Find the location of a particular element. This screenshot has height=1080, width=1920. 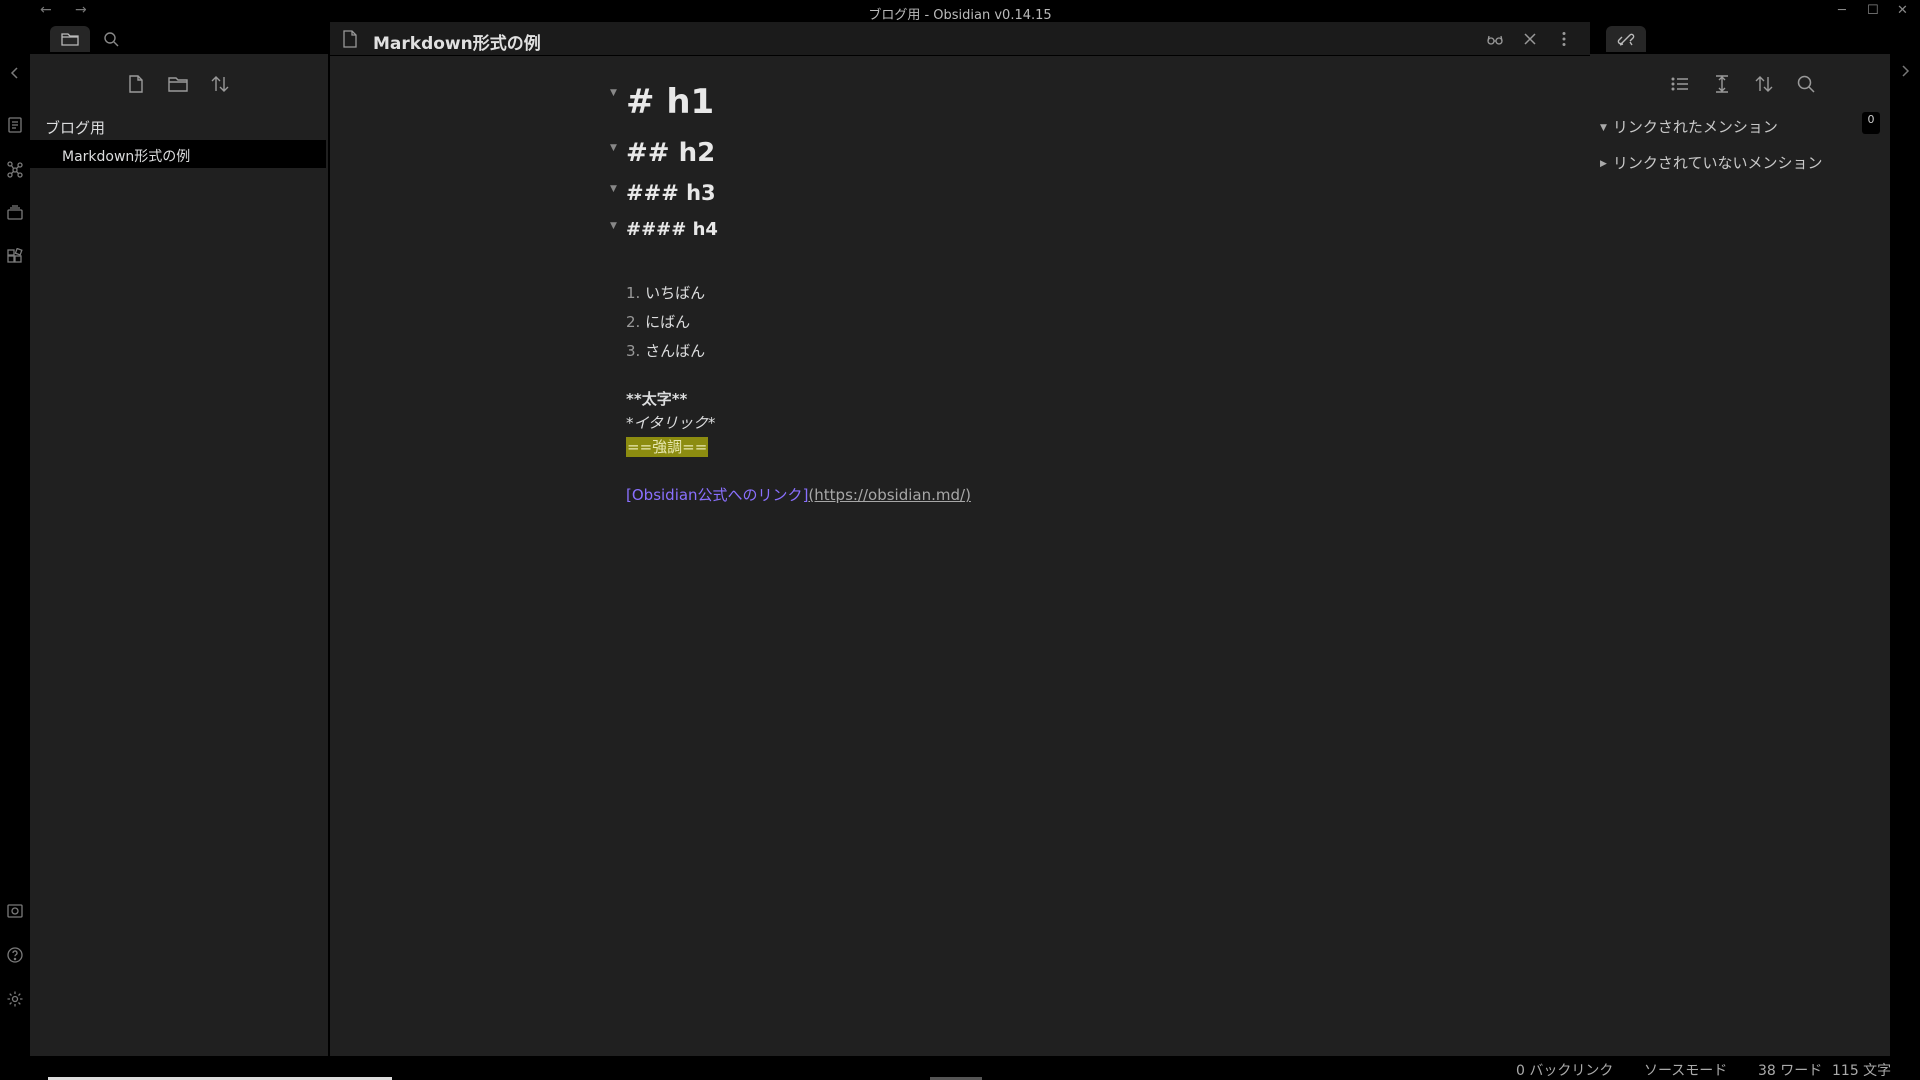

search-tab is located at coordinates (112, 39).